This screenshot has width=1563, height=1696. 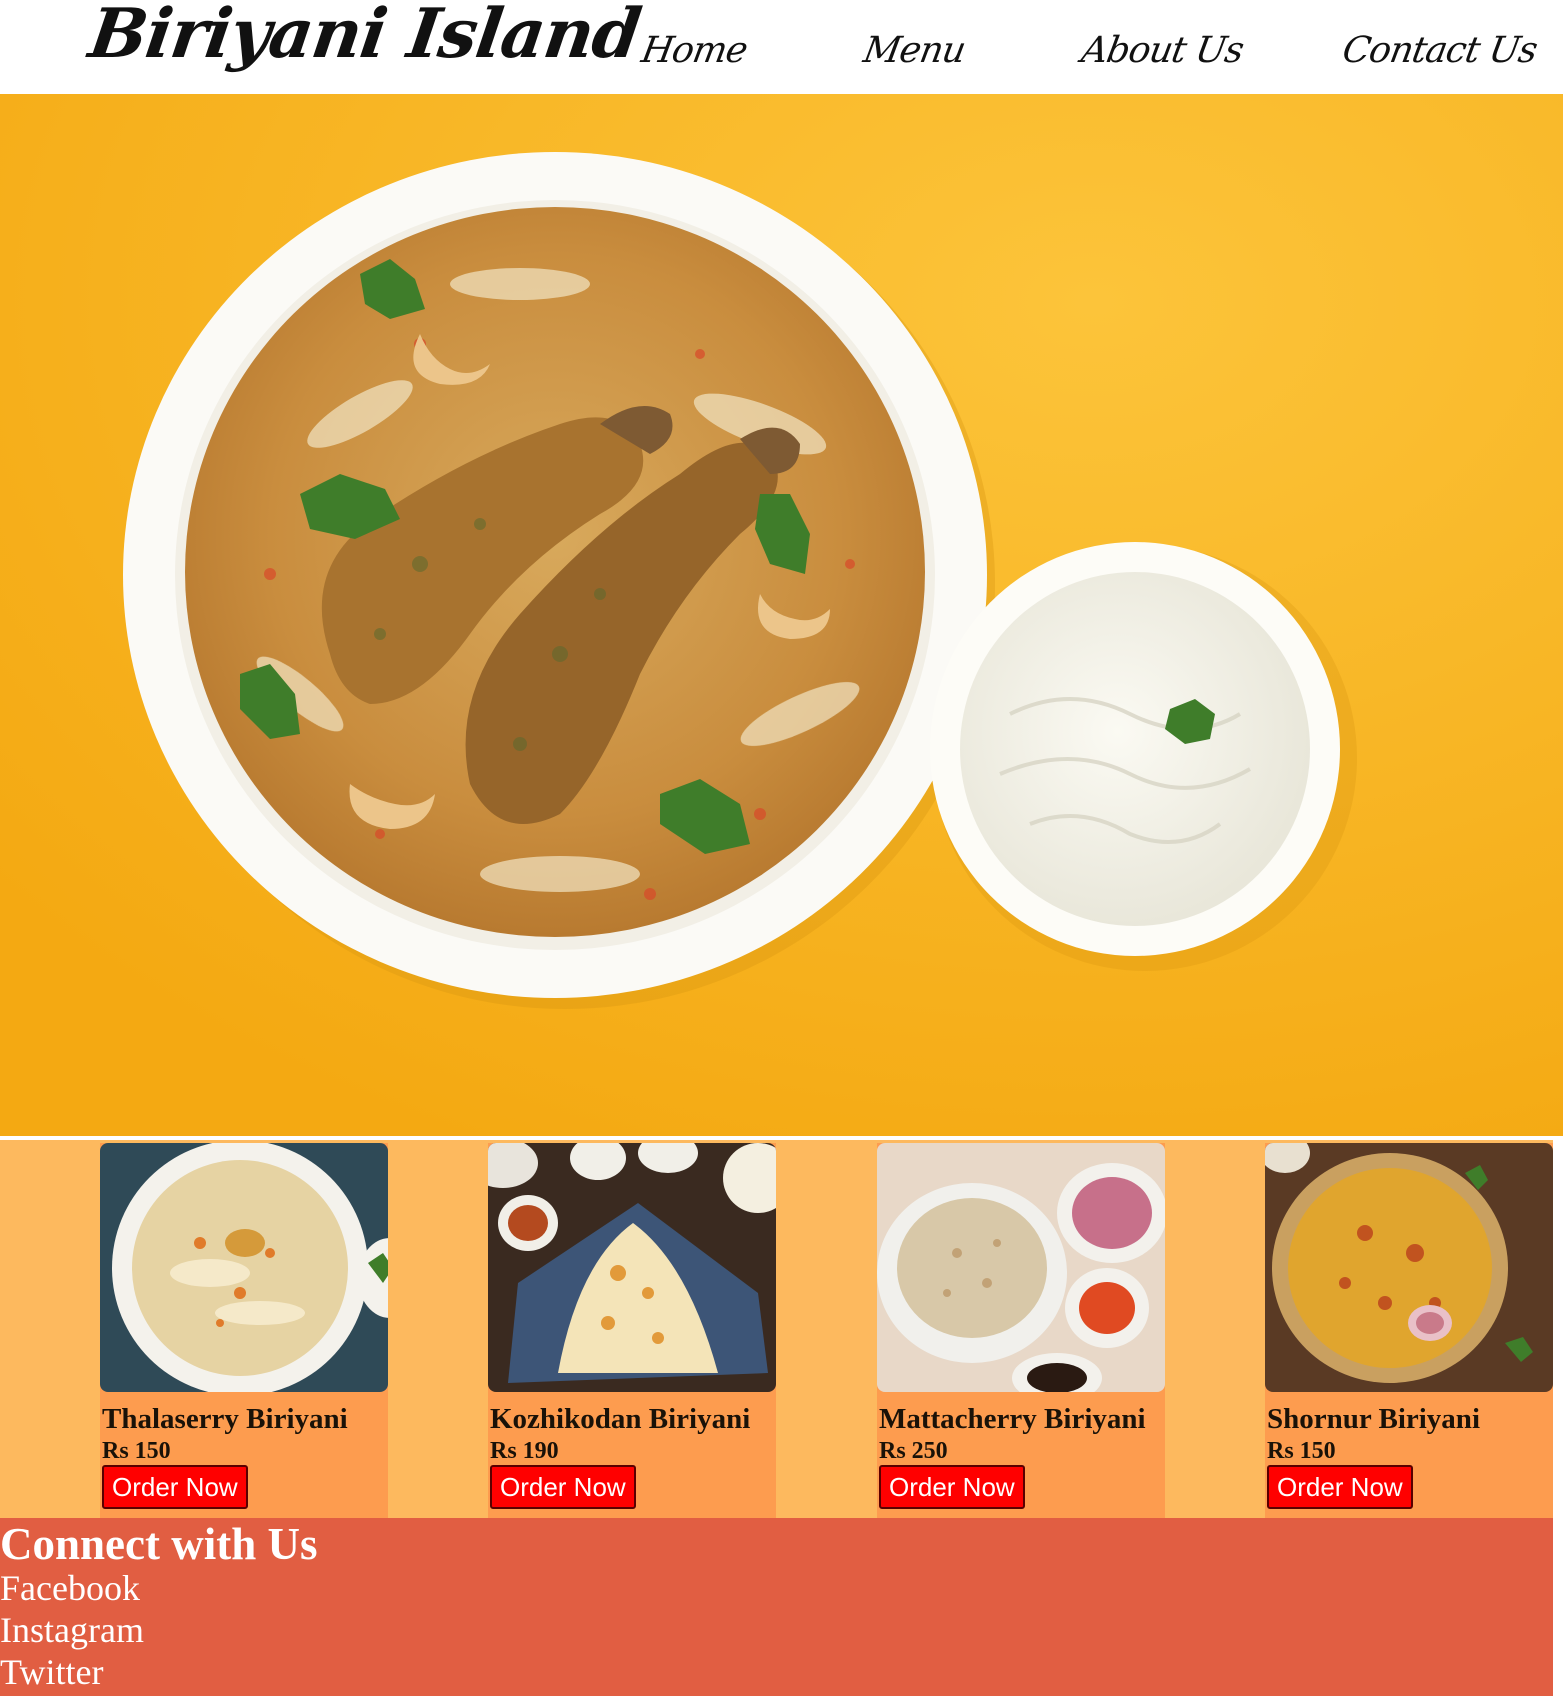 What do you see at coordinates (1012, 1419) in the screenshot?
I see `menu-item-name: Mattacherry Biriyani` at bounding box center [1012, 1419].